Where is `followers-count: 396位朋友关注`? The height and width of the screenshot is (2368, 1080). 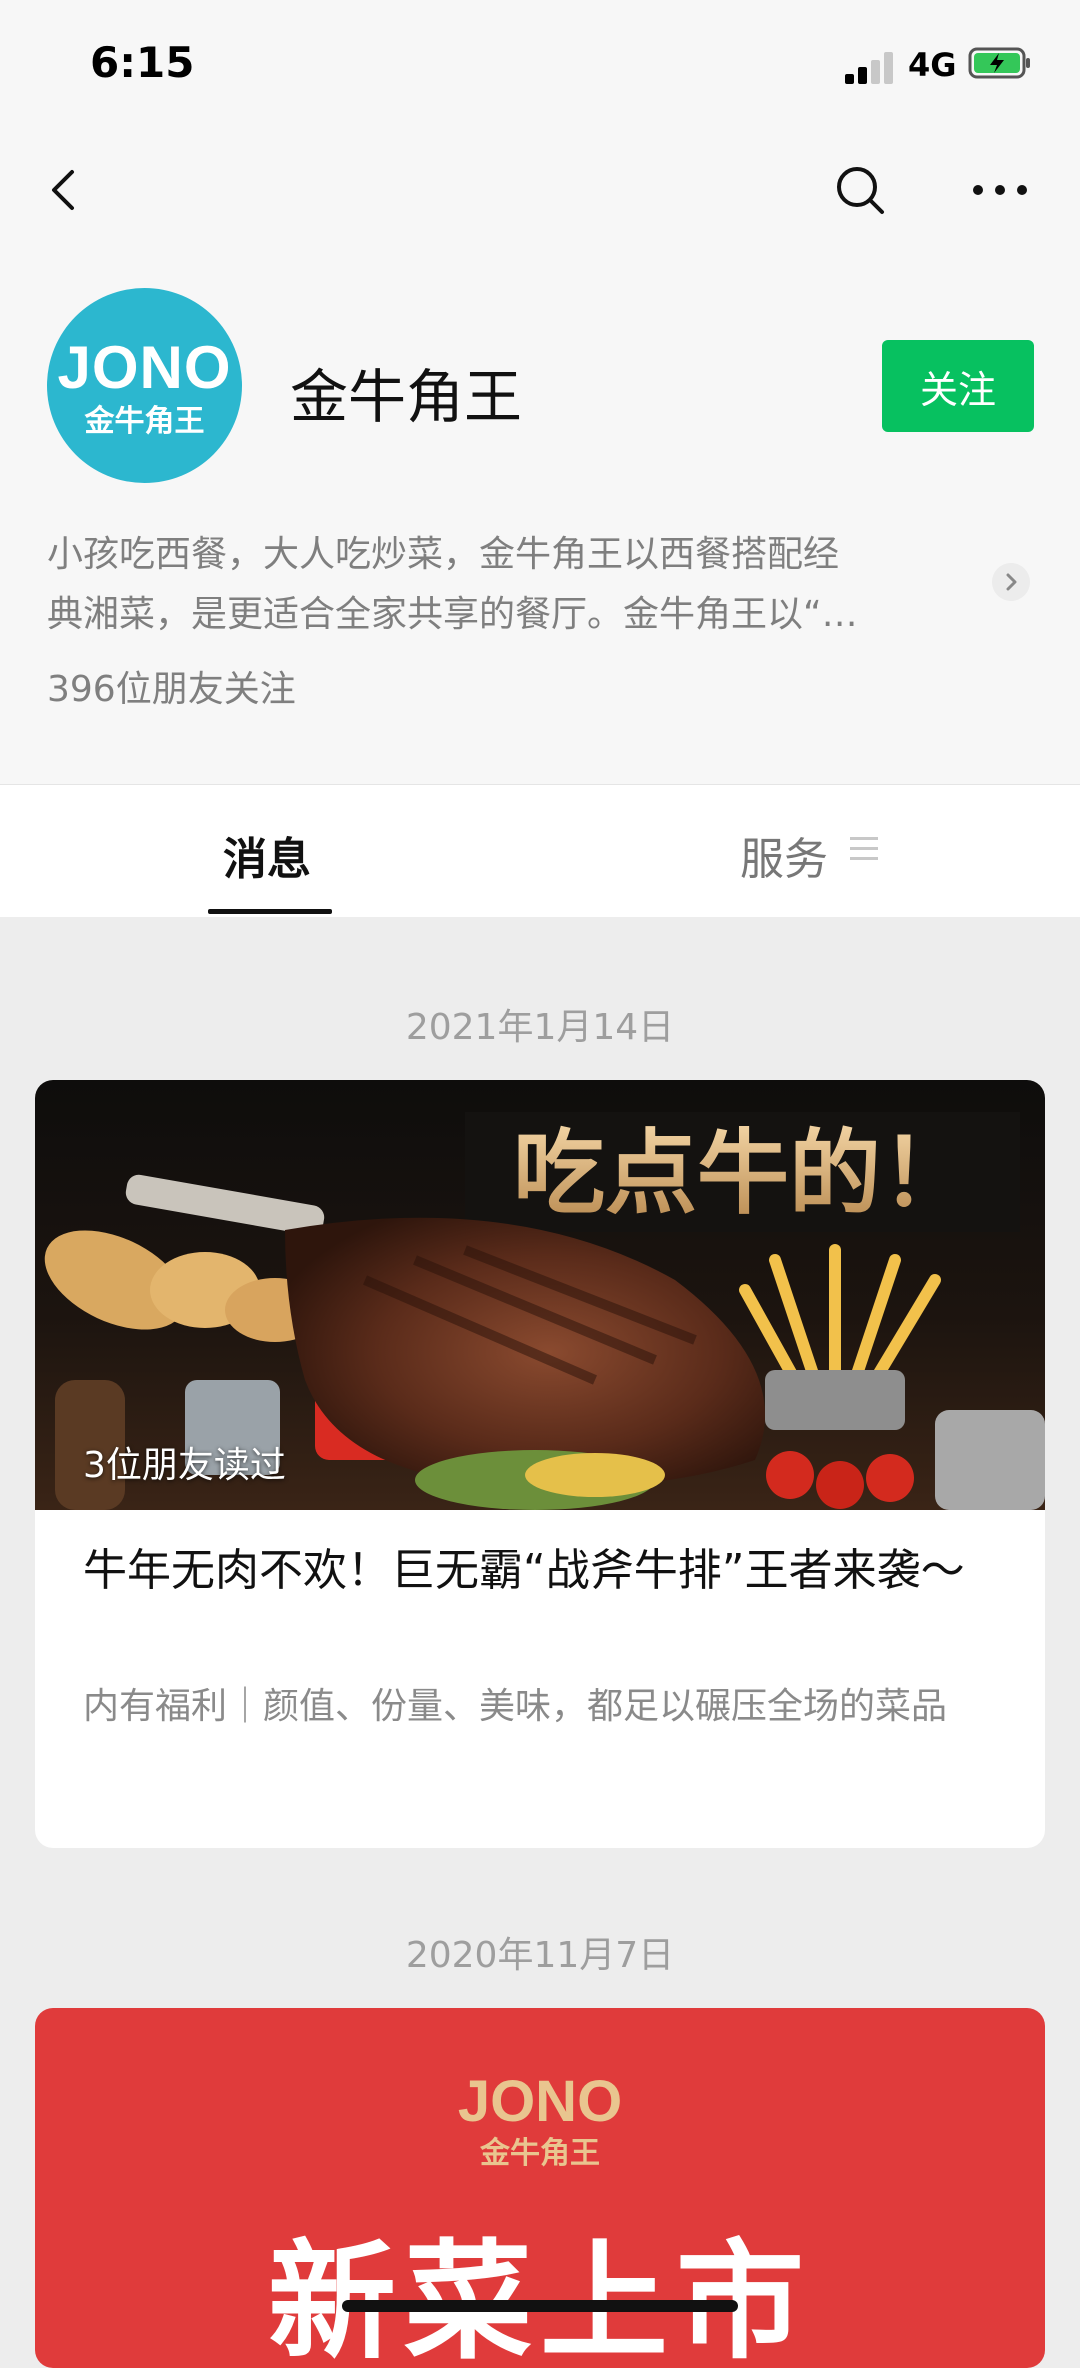
followers-count: 396位朋友关注 is located at coordinates (171, 689).